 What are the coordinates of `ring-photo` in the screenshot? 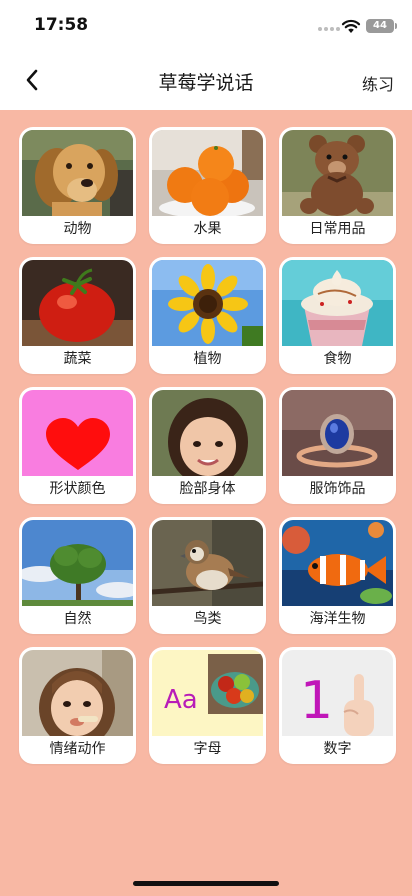 It's located at (337, 433).